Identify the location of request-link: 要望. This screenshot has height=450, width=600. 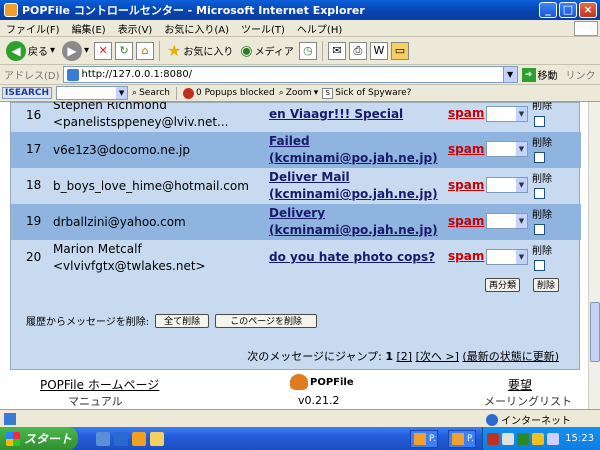
(520, 384).